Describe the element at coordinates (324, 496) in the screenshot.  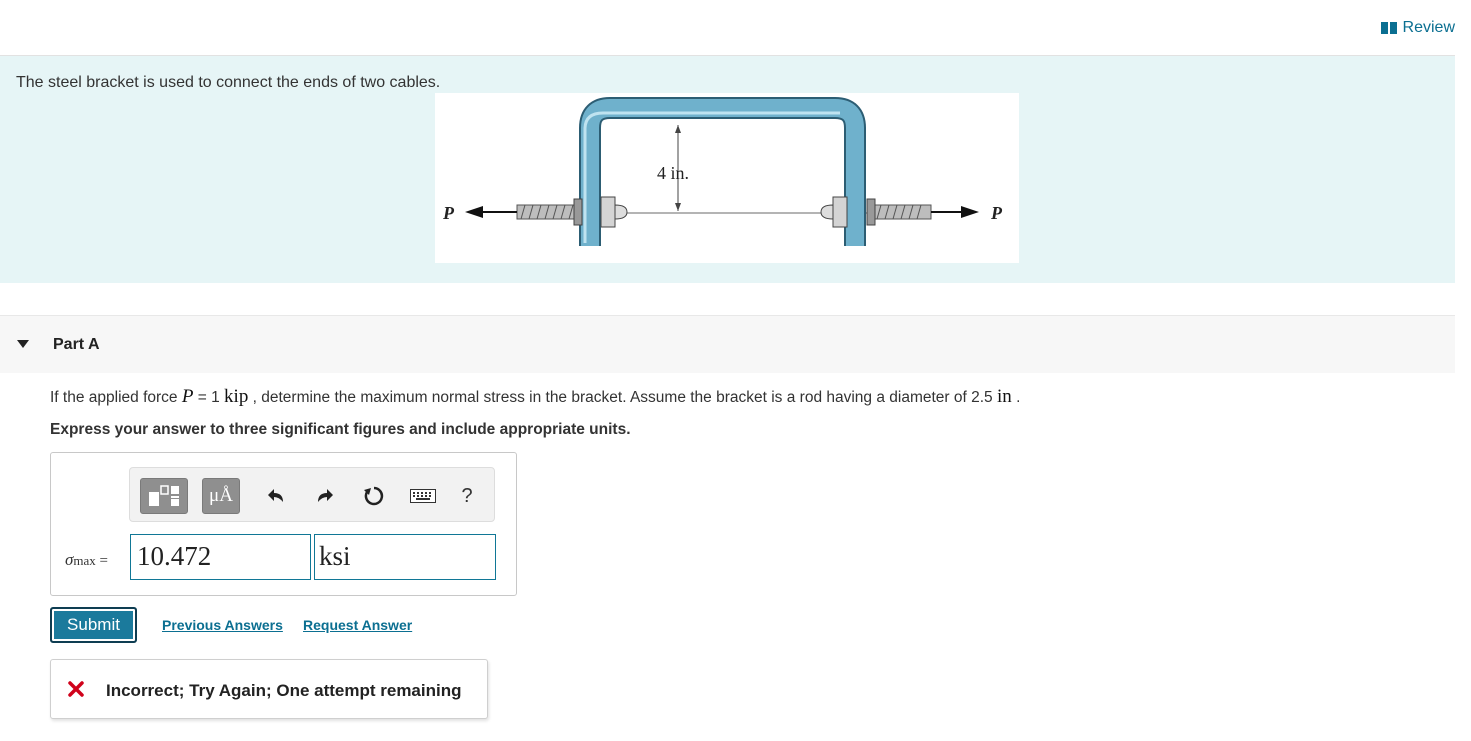
I see `redo-icon` at that location.